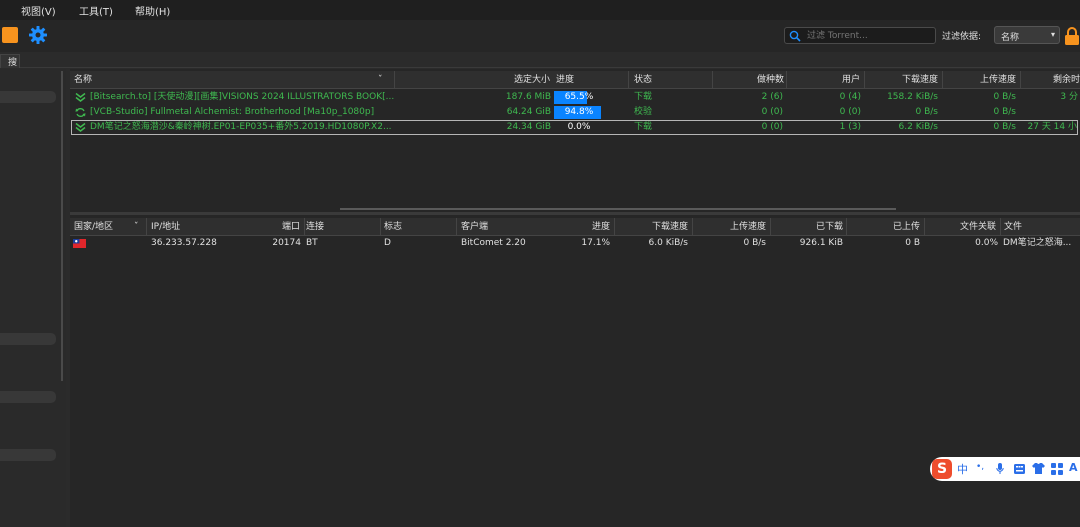  Describe the element at coordinates (754, 243) in the screenshot. I see `peer-up-speed: 0 B/s` at that location.